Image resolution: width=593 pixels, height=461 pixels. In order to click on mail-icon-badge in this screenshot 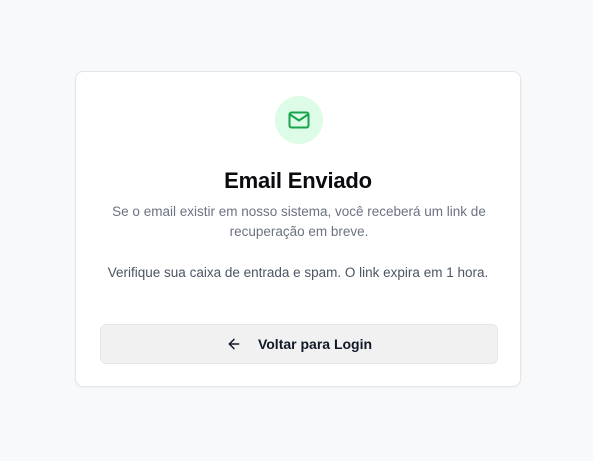, I will do `click(299, 120)`.